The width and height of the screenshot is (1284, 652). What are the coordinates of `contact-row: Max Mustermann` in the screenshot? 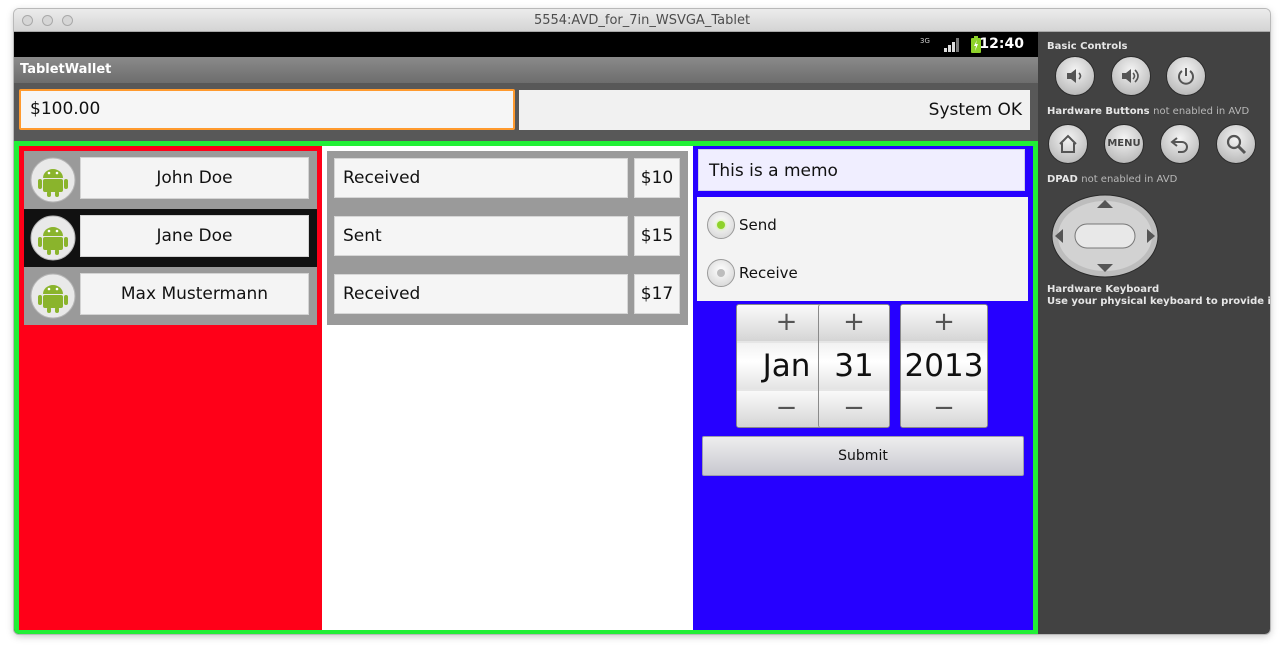 It's located at (170, 296).